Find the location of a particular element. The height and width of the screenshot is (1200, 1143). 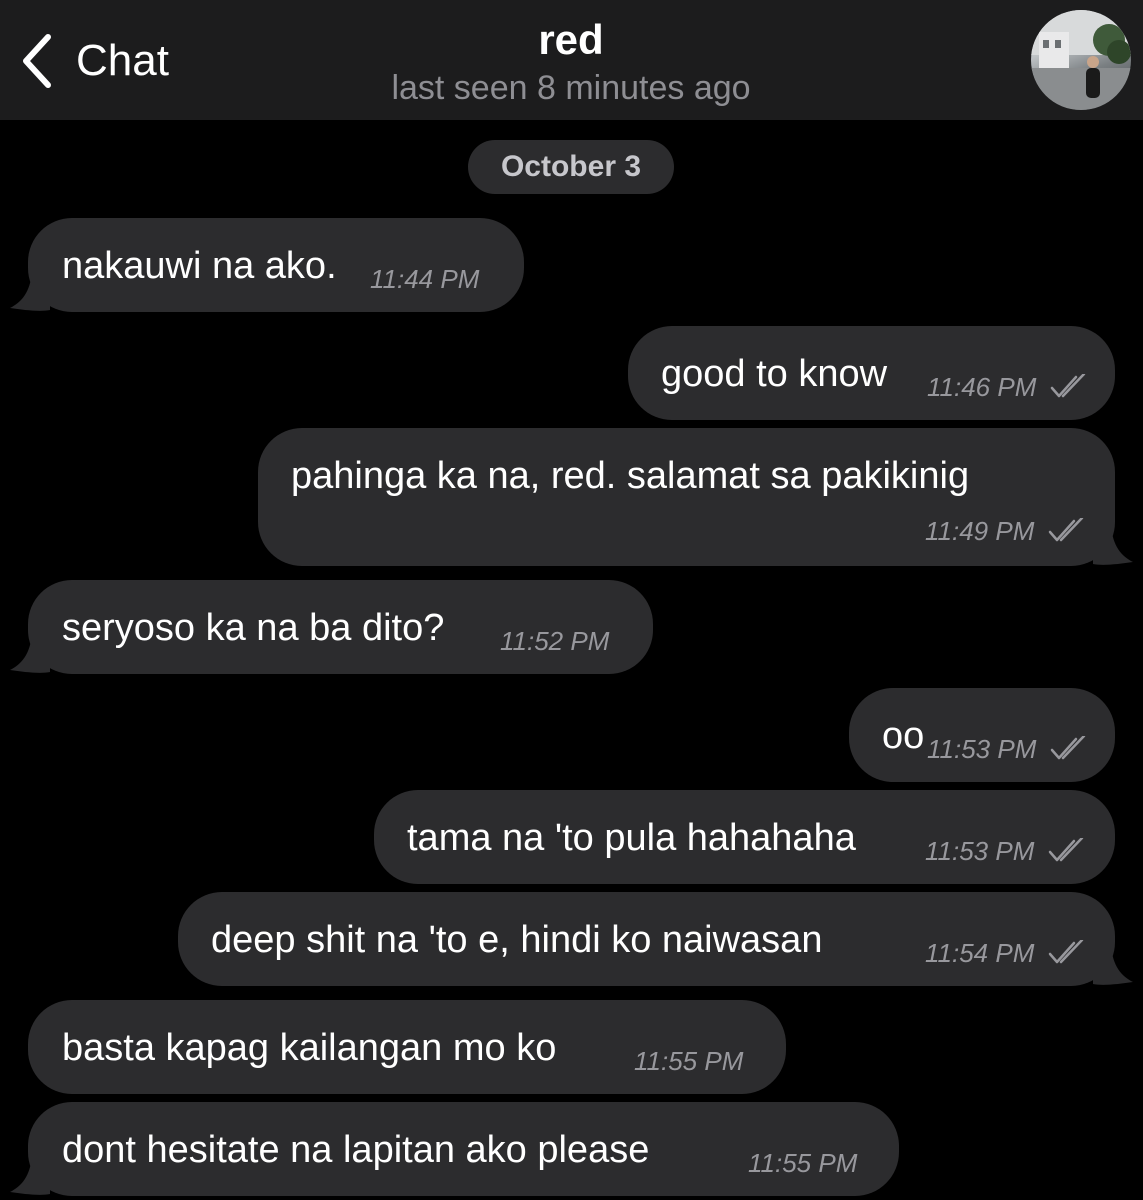

outgoing-message: good to know 11:46 PM is located at coordinates (871, 373).